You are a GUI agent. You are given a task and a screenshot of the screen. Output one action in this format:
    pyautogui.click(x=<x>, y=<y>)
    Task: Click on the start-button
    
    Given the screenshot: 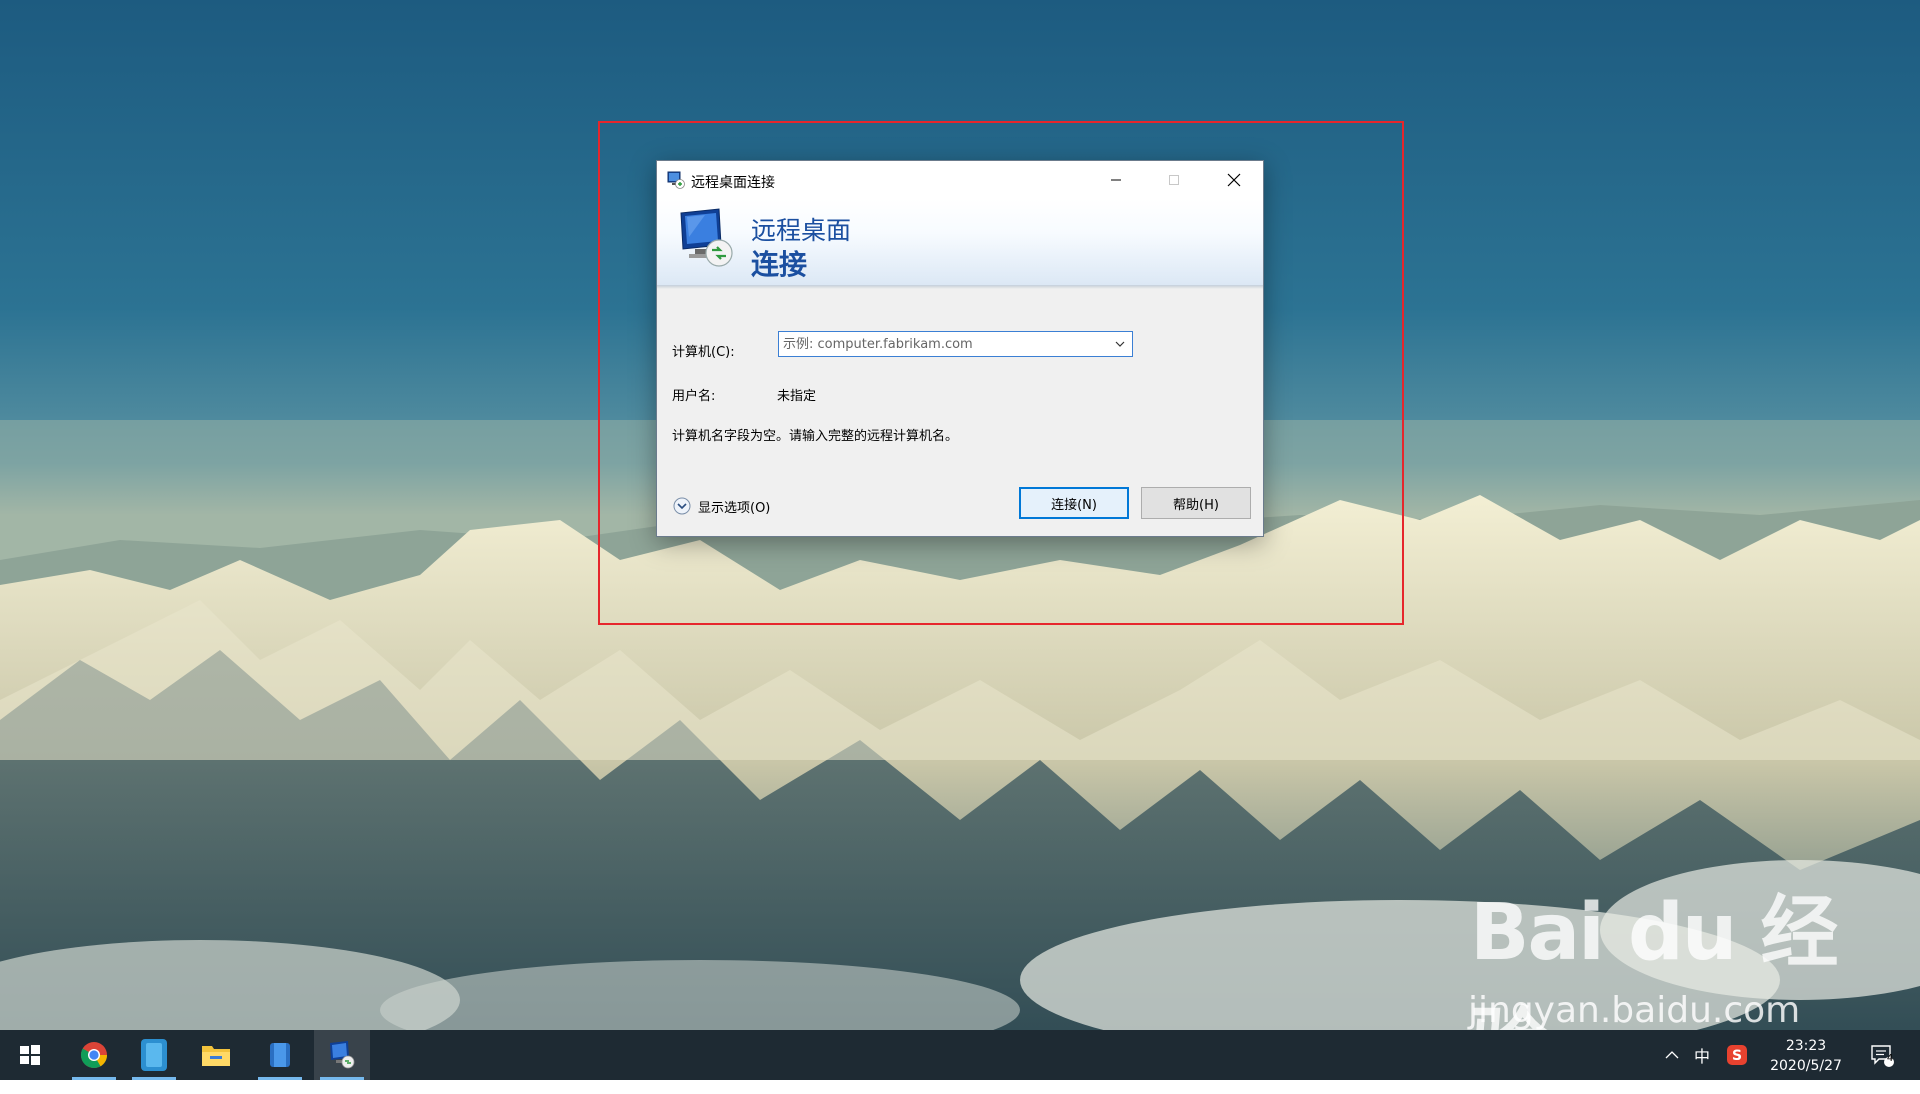 What is the action you would take?
    pyautogui.click(x=30, y=1055)
    